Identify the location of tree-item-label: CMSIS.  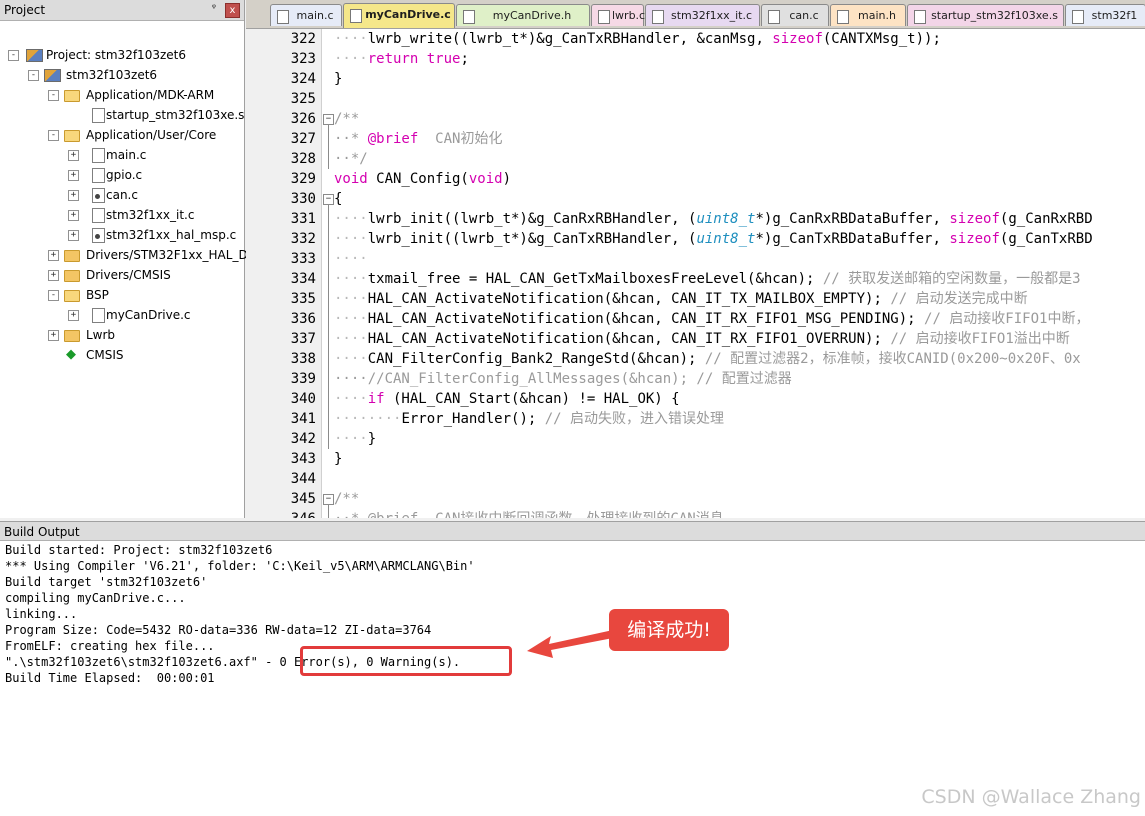
(105, 355).